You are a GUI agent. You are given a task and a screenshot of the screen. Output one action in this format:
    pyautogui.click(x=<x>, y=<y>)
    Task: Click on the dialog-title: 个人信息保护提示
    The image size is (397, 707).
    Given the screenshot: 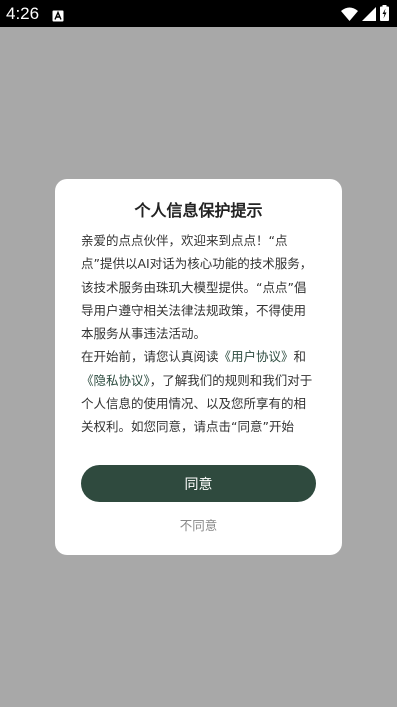 What is the action you would take?
    pyautogui.click(x=198, y=210)
    